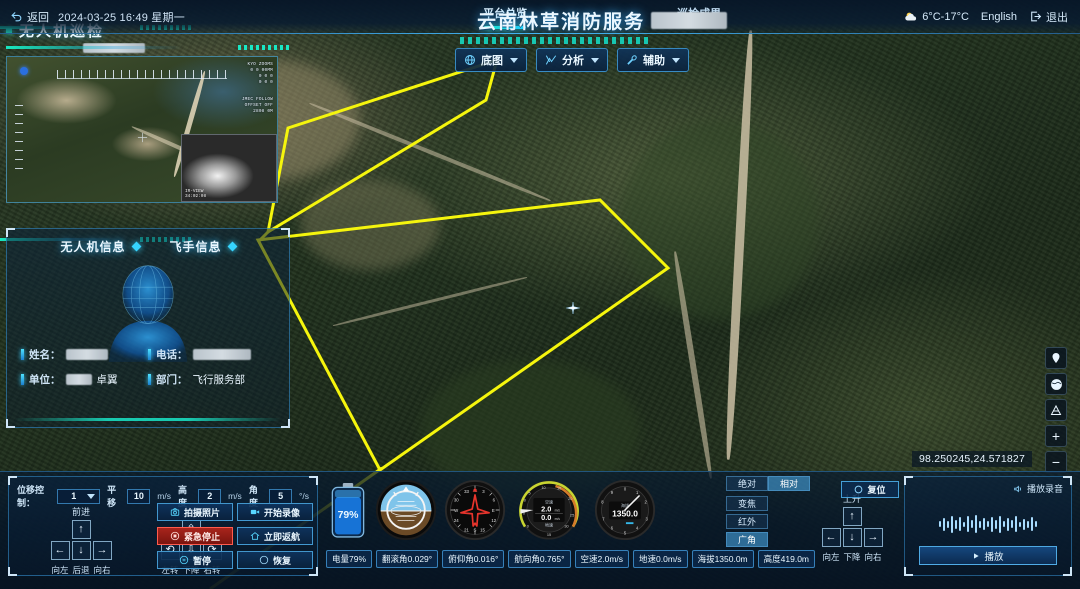  Describe the element at coordinates (406, 512) in the screenshot. I see `attitude-indicator-gauge` at that location.